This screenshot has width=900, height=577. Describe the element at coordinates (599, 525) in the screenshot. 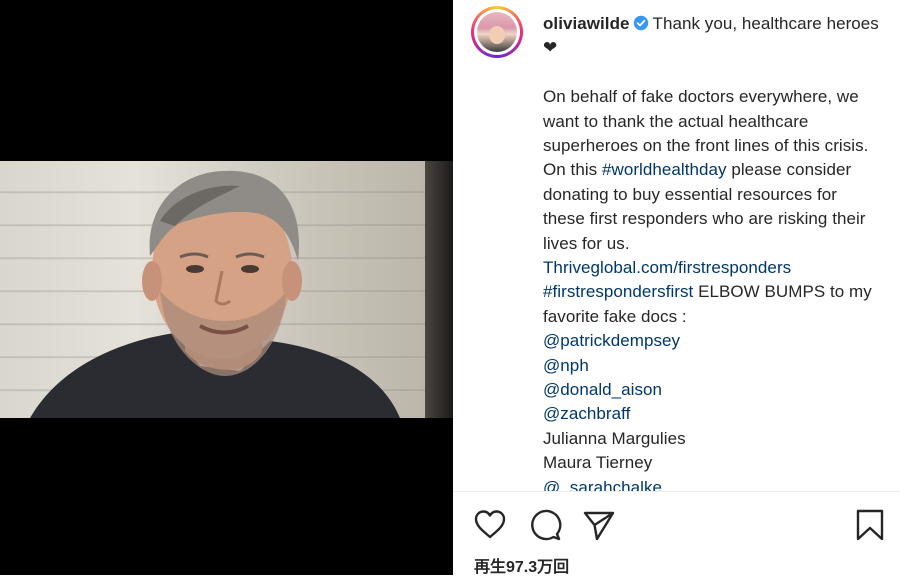

I see `paper-plane-icon` at that location.